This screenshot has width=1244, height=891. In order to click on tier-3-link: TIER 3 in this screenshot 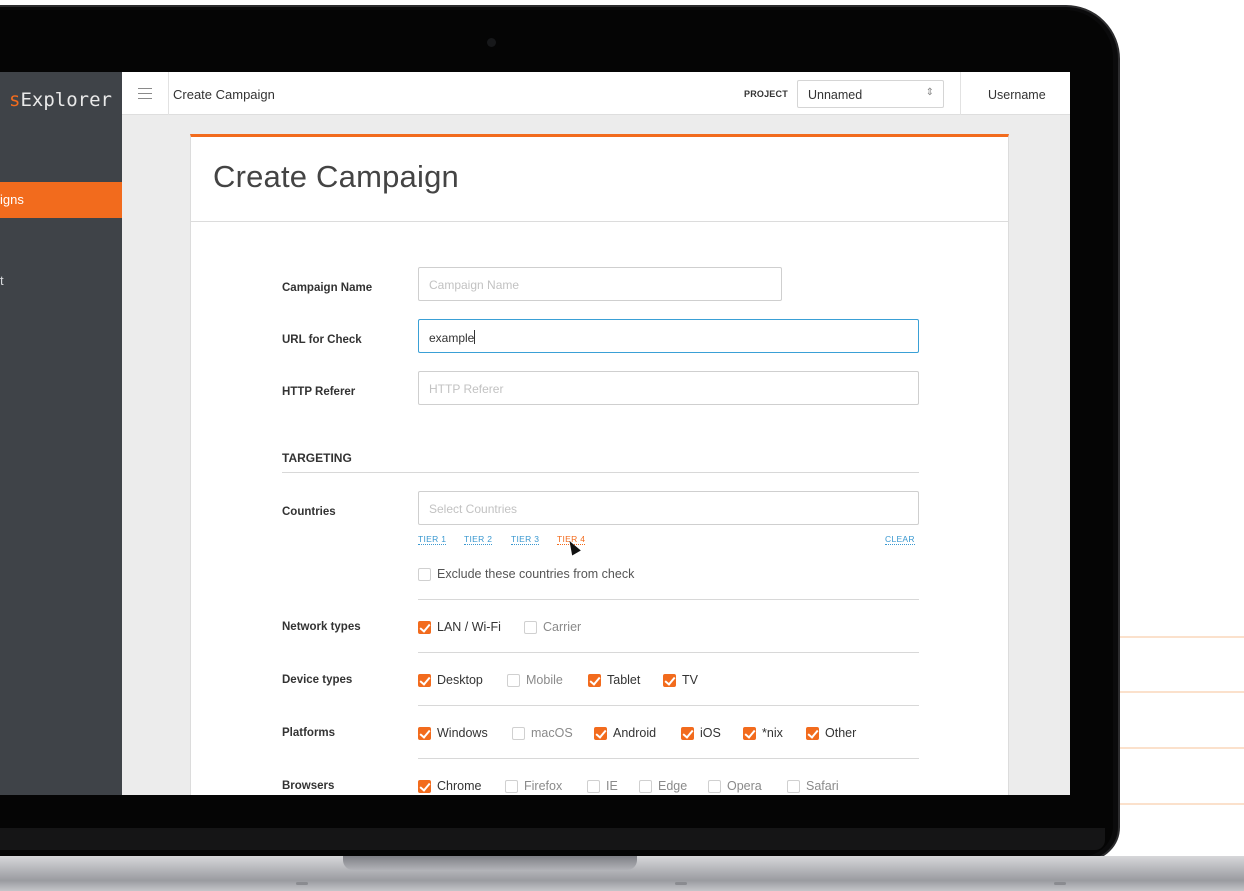, I will do `click(525, 539)`.